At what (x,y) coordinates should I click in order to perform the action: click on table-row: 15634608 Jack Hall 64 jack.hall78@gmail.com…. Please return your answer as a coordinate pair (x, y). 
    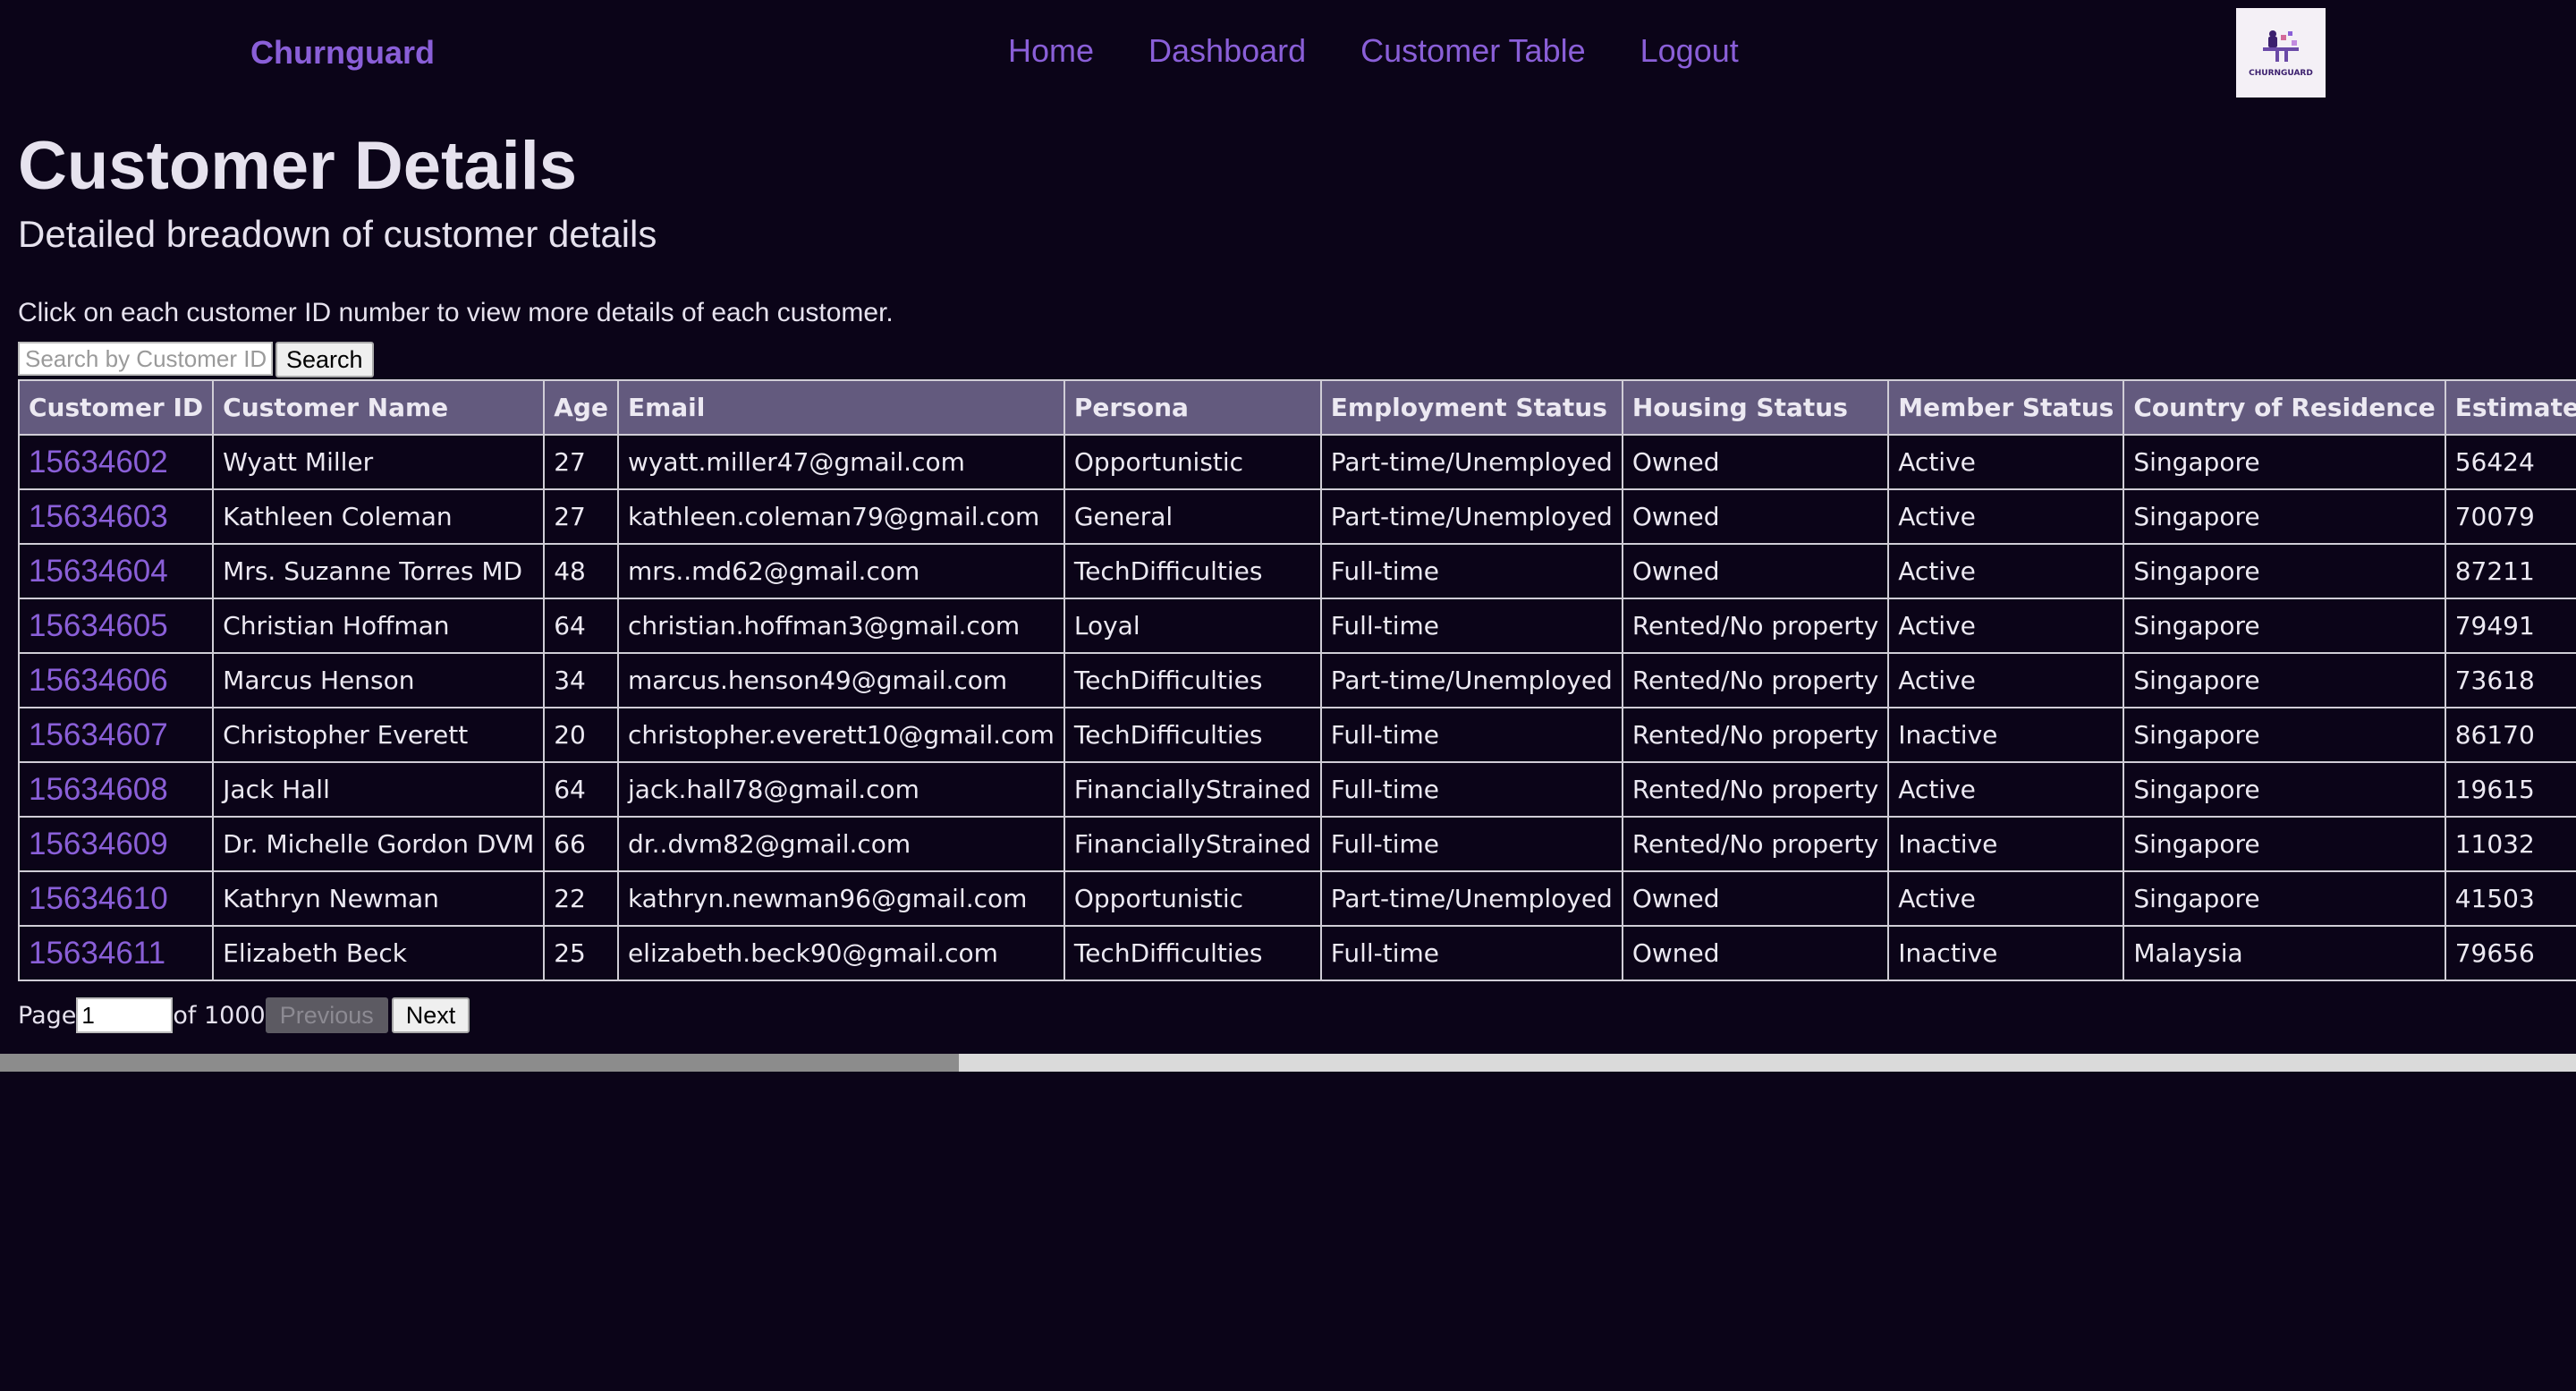
    Looking at the image, I should click on (1297, 789).